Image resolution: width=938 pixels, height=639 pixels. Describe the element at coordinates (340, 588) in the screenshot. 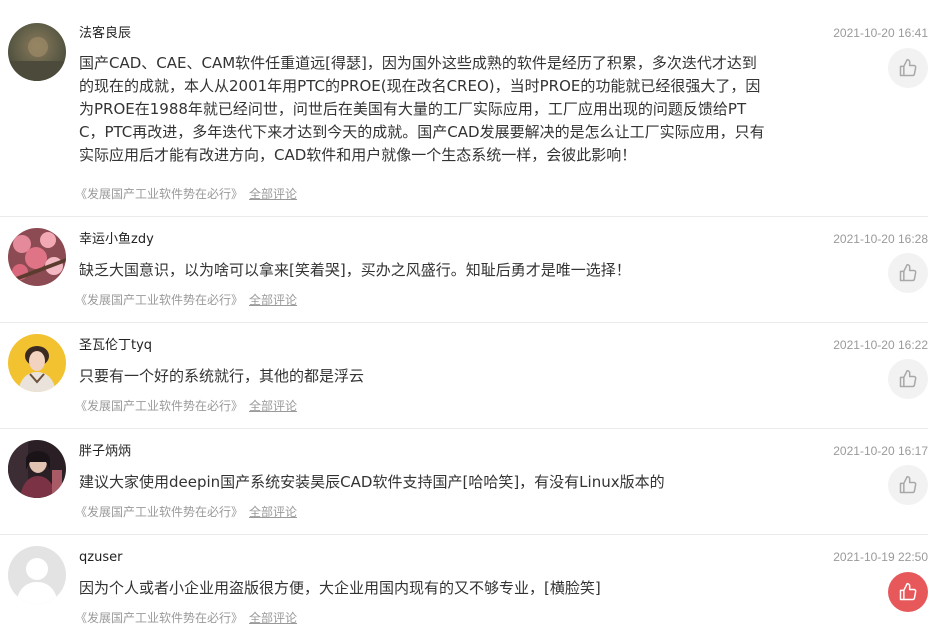

I see `comment-text: 因为个人或者小企业用盗版很方便，大企业用国内现有的又不够专业，[横脸笑]` at that location.